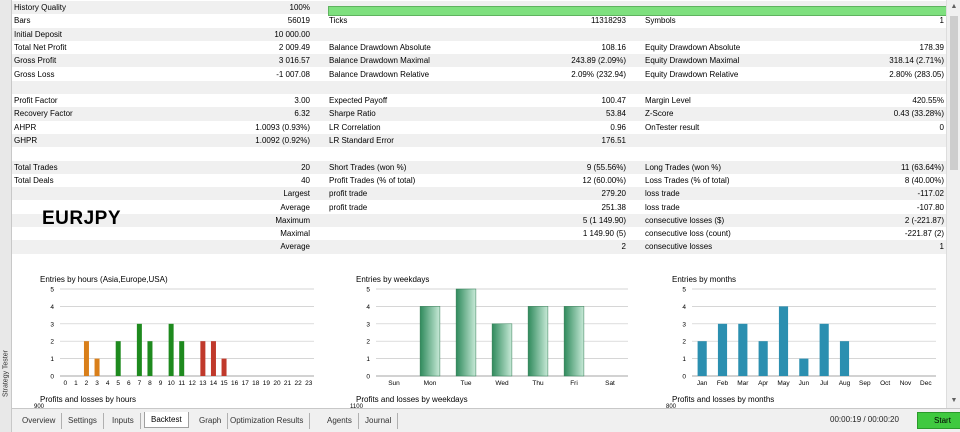 This screenshot has height=432, width=960. I want to click on row-label: Profit Factor, so click(36, 101).